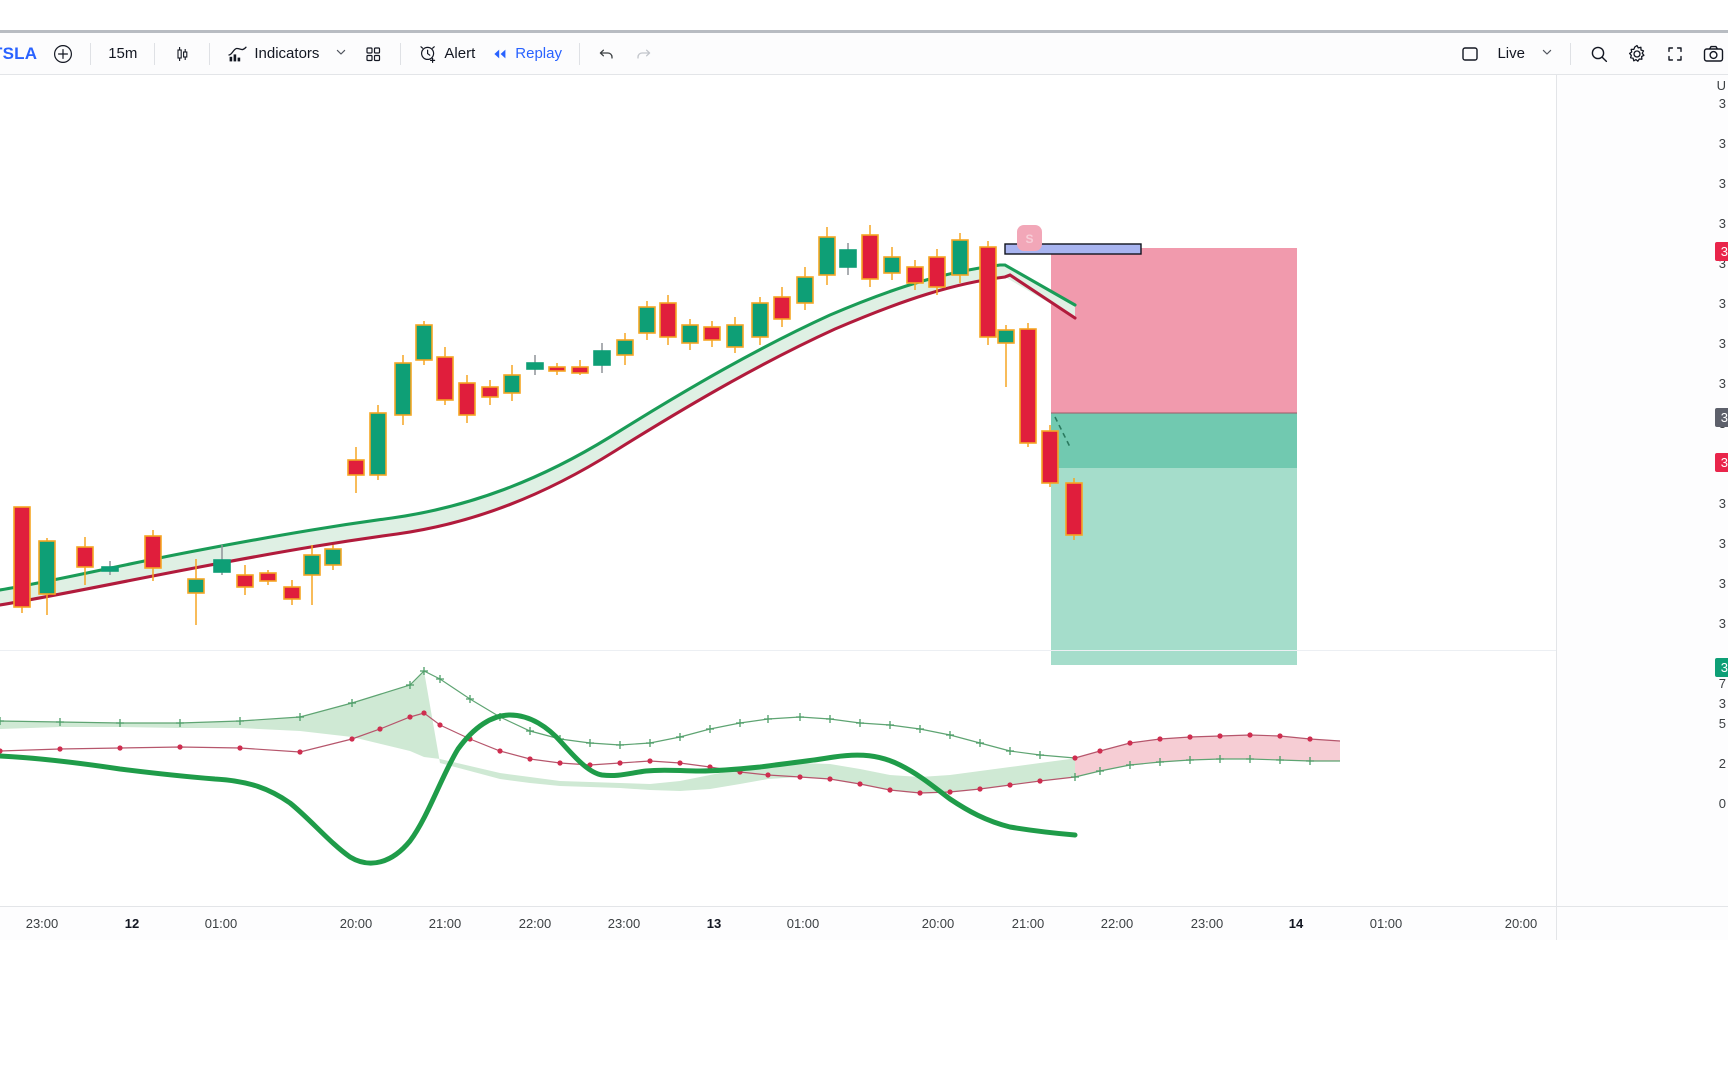 The width and height of the screenshot is (1728, 1080). I want to click on indicator-axis-label: 2, so click(1722, 763).